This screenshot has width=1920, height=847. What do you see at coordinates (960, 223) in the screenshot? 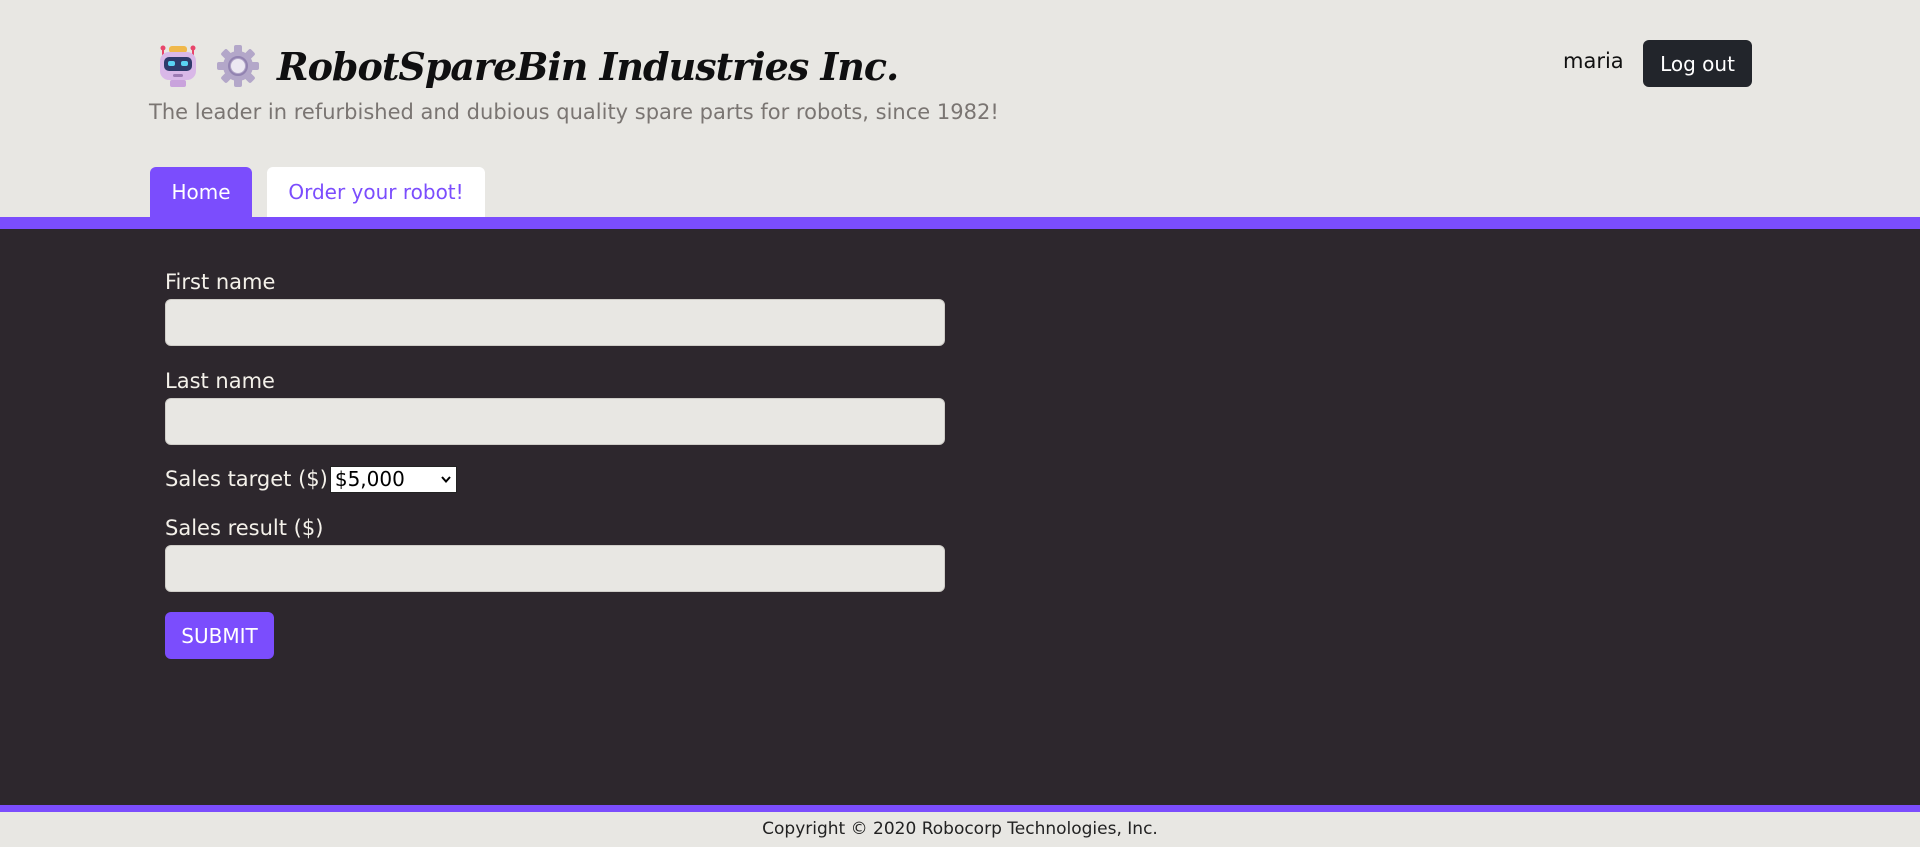
I see `header-divider` at bounding box center [960, 223].